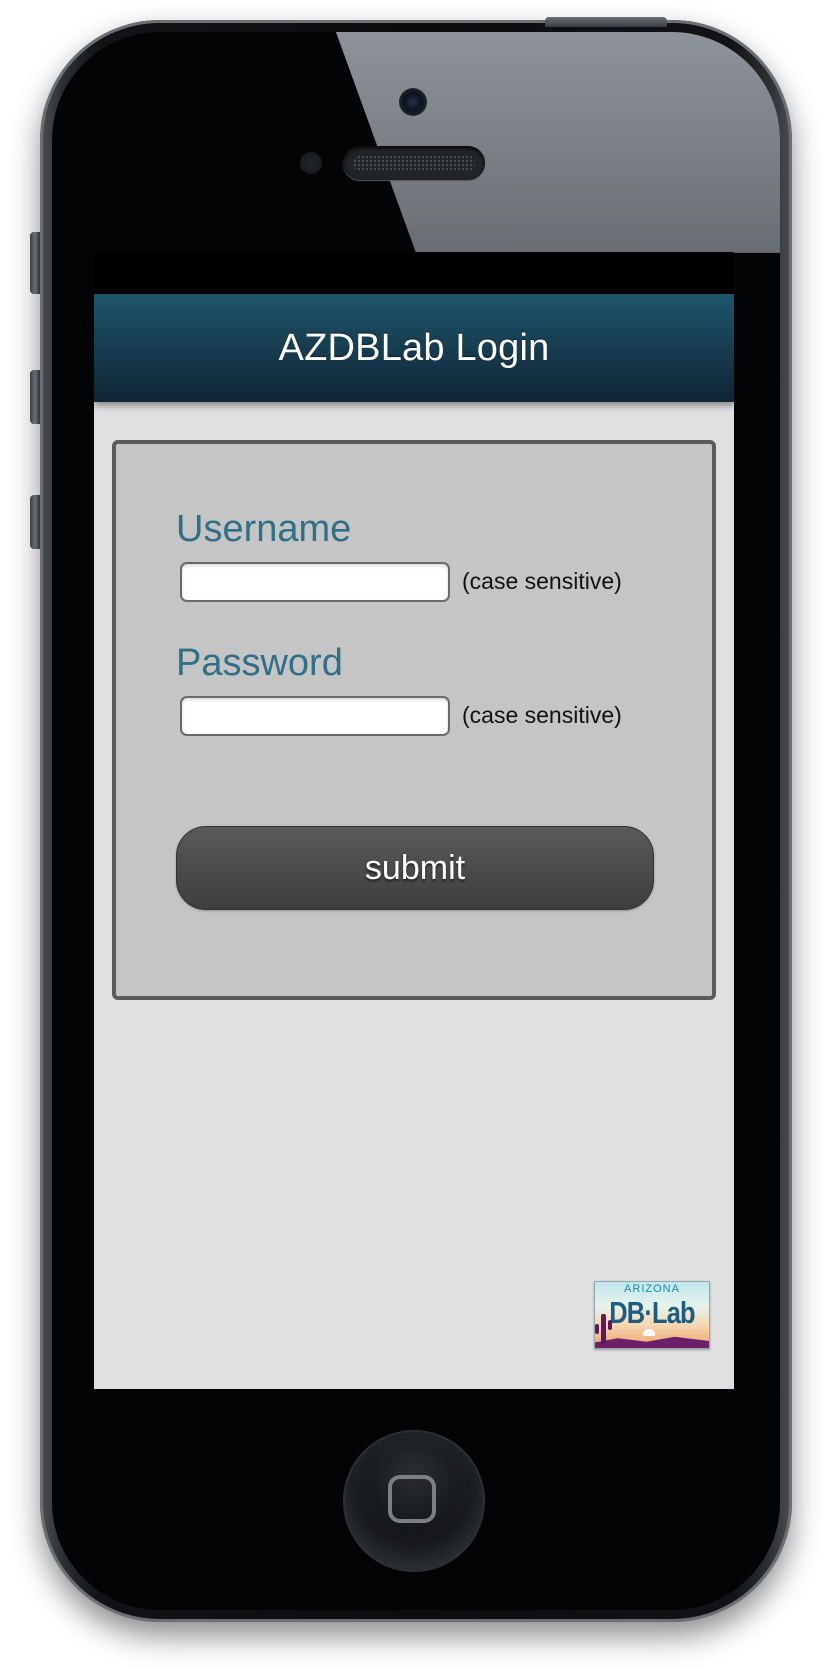 Image resolution: width=828 pixels, height=1668 pixels. I want to click on power-button, so click(606, 22).